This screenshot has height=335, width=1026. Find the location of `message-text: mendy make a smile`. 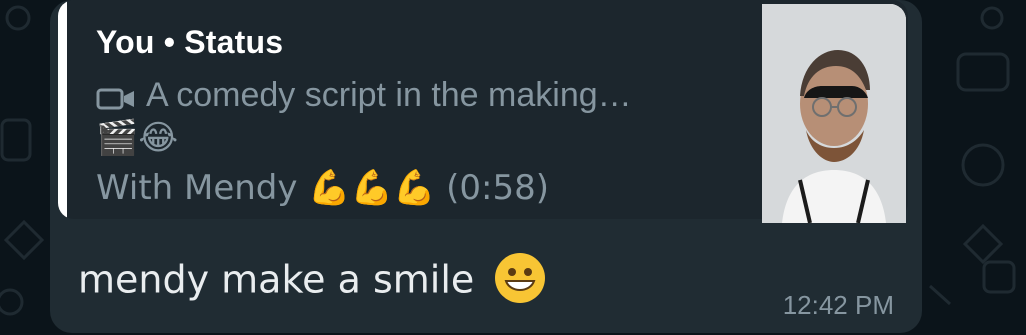

message-text: mendy make a smile is located at coordinates (313, 281).